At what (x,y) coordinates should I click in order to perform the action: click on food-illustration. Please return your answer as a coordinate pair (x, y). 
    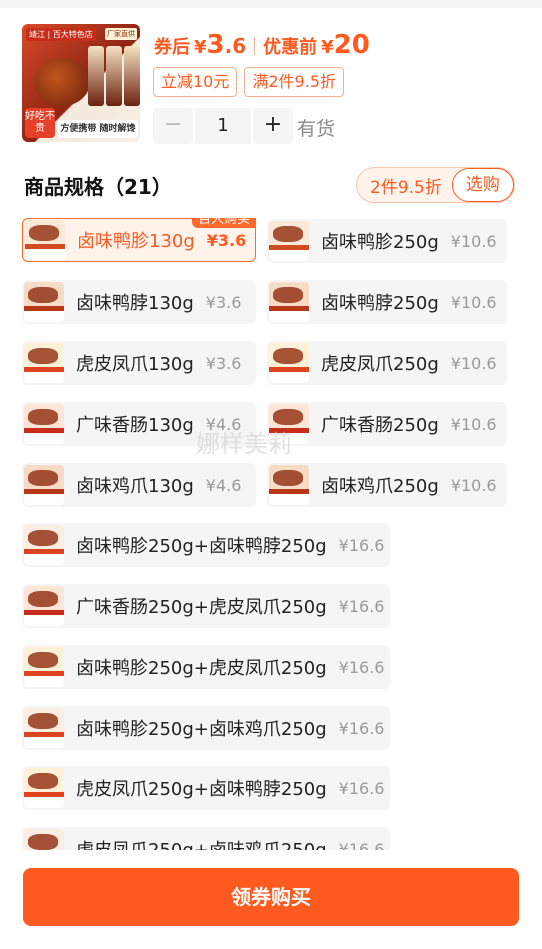
    Looking at the image, I should click on (62, 82).